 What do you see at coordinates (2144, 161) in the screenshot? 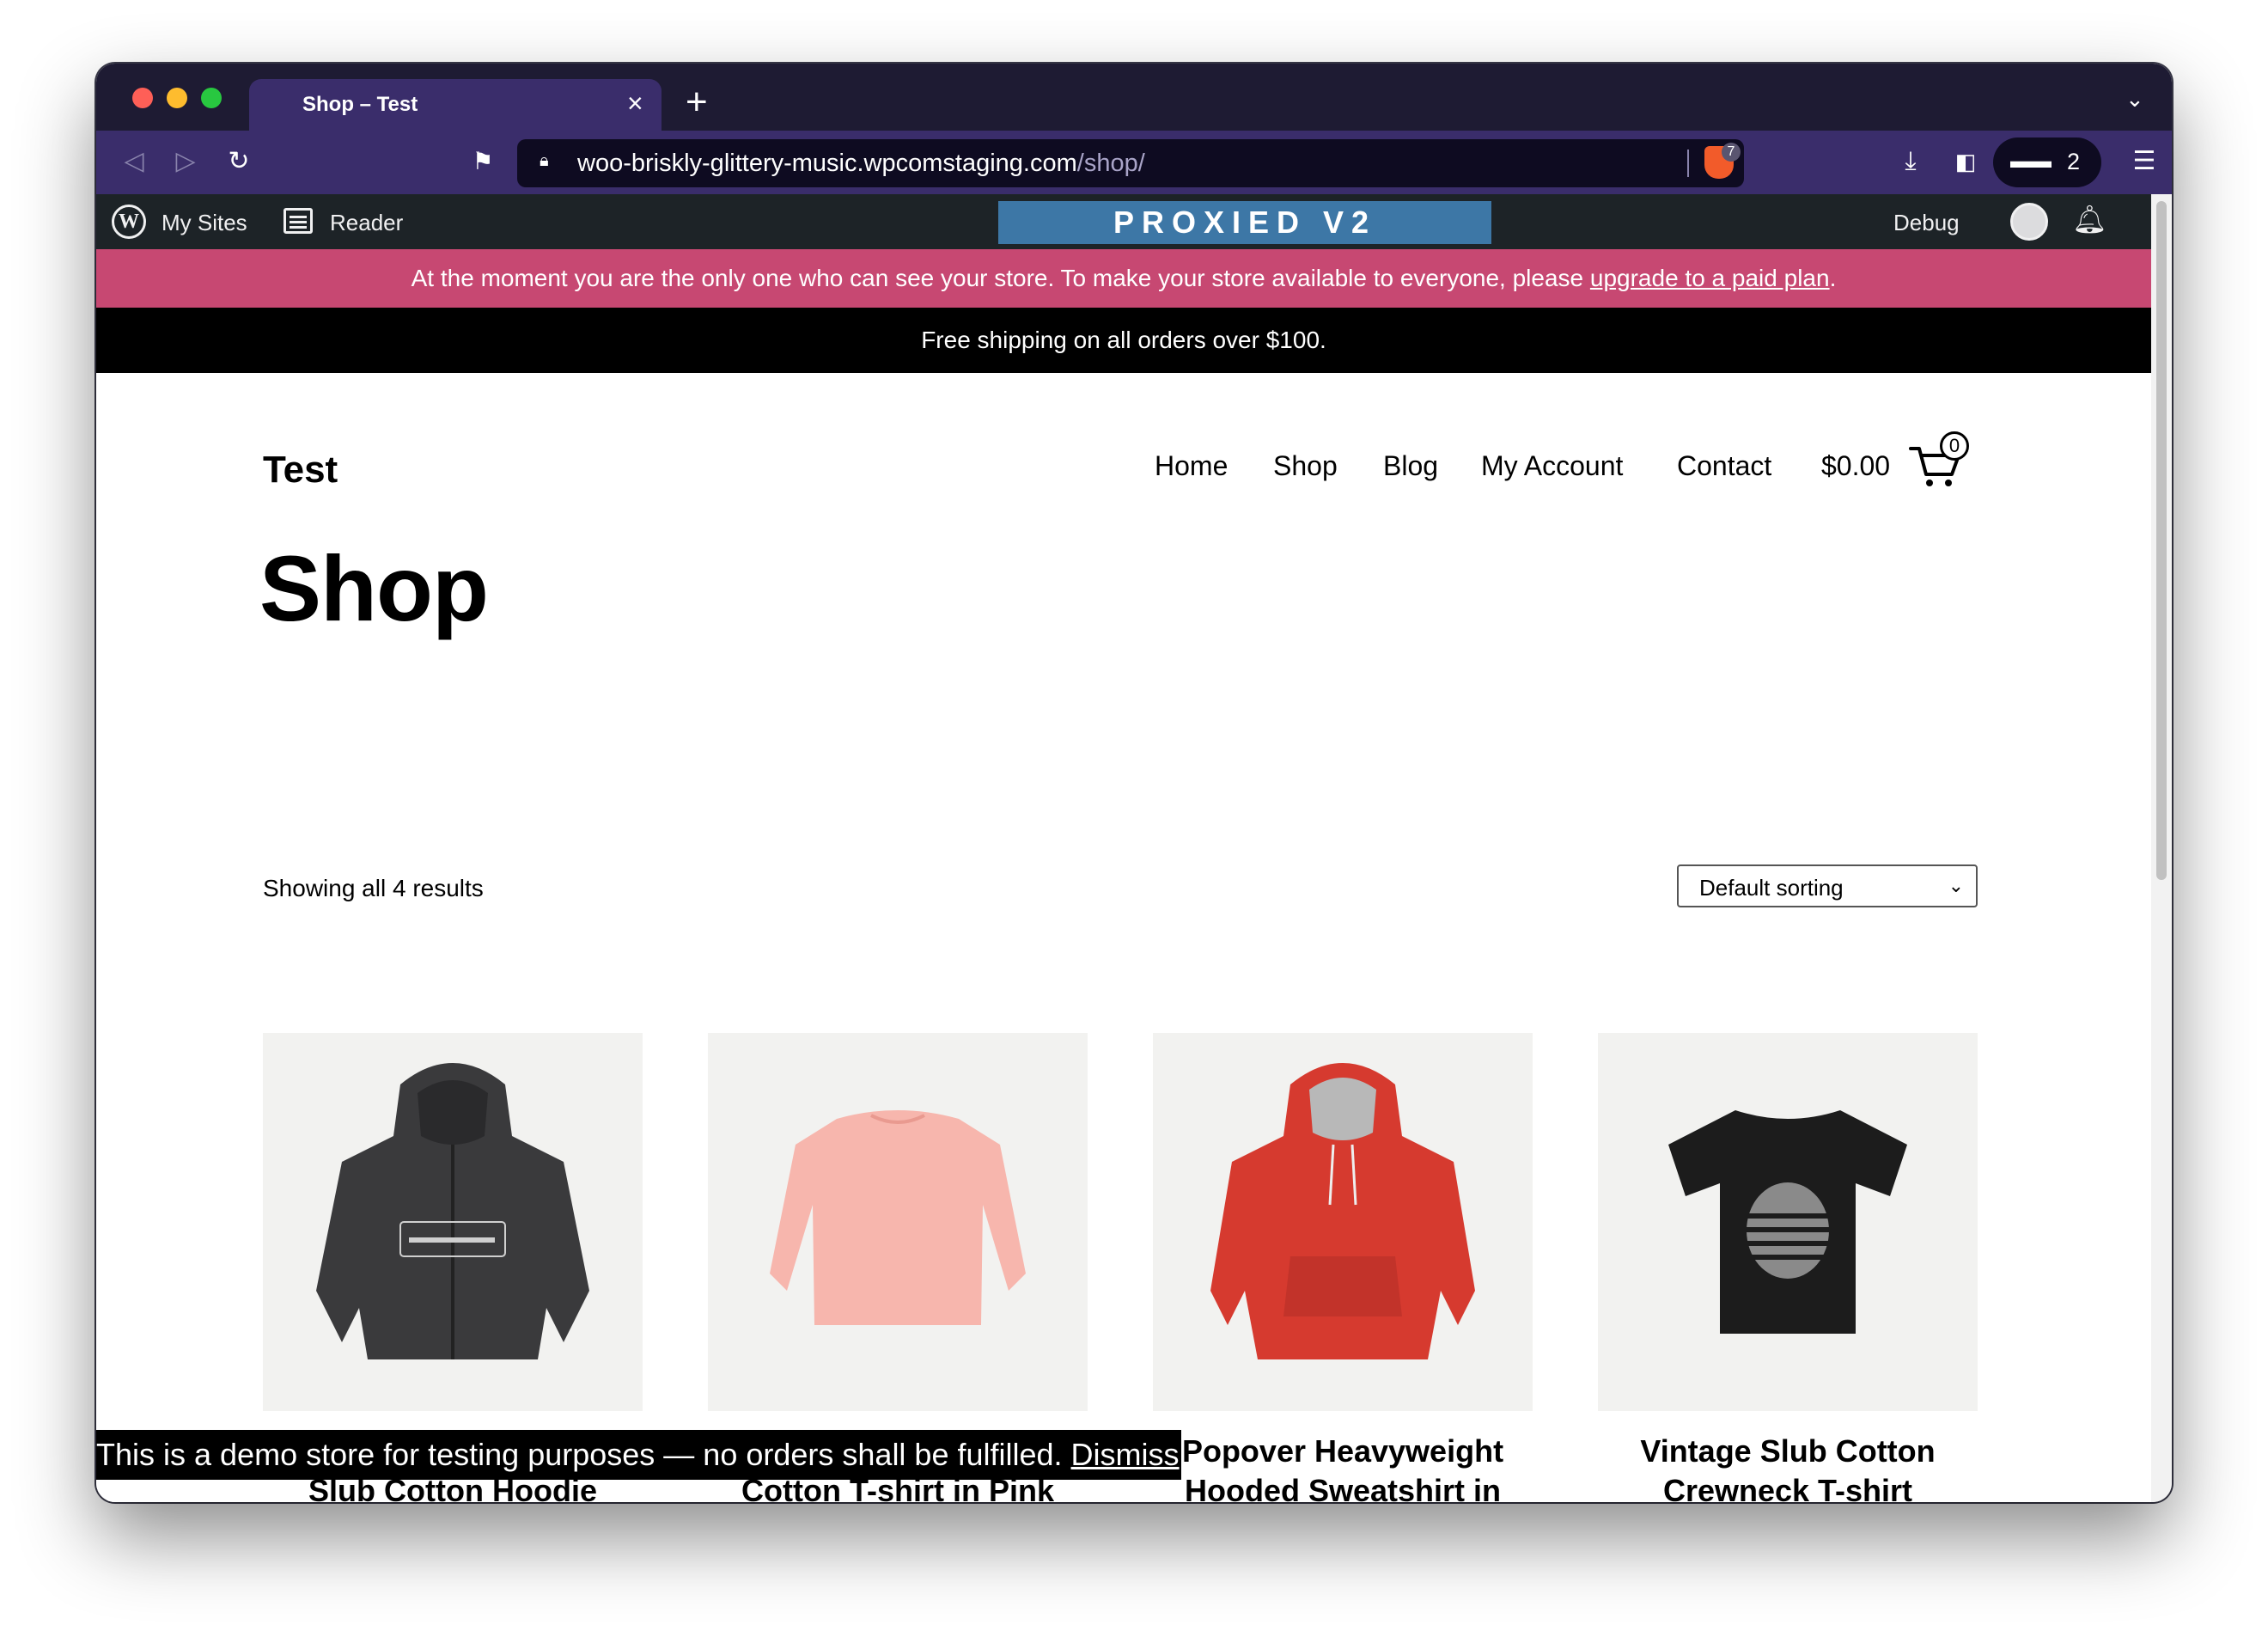
I see `menu-icon: ☰` at bounding box center [2144, 161].